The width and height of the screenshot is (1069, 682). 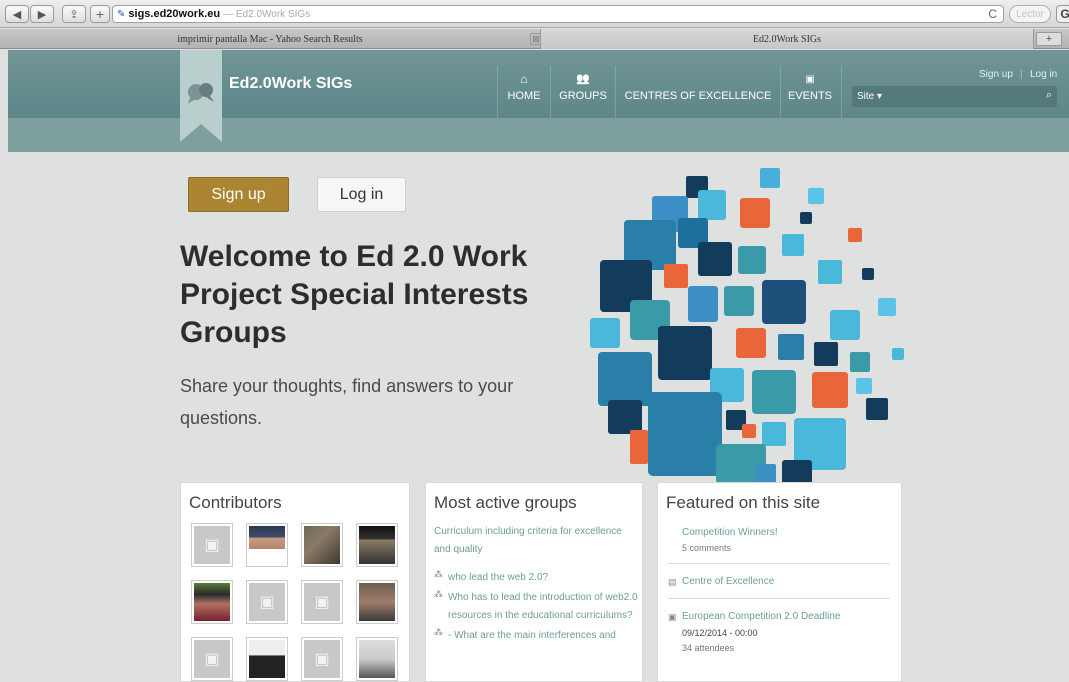 I want to click on home-icon: ⌂, so click(x=524, y=79).